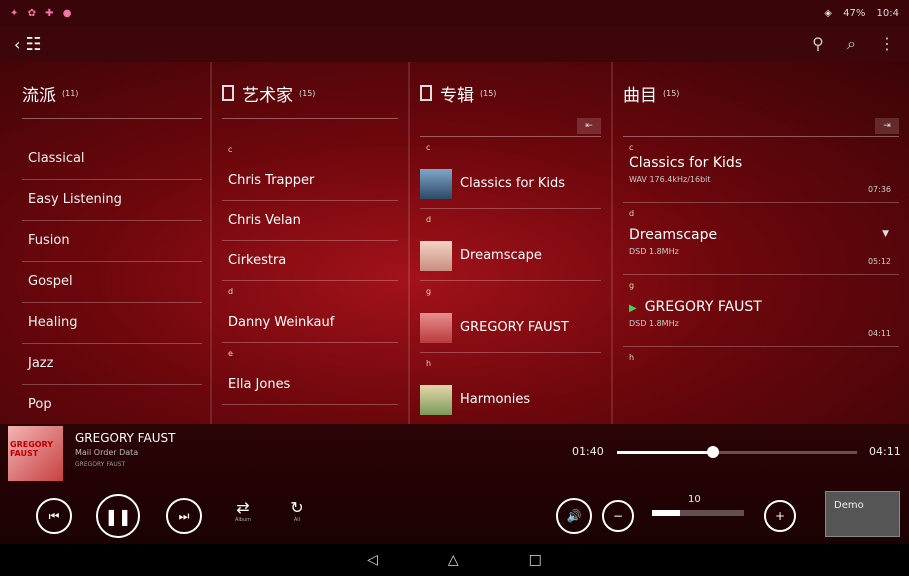  I want to click on minus-icon: −, so click(618, 516).